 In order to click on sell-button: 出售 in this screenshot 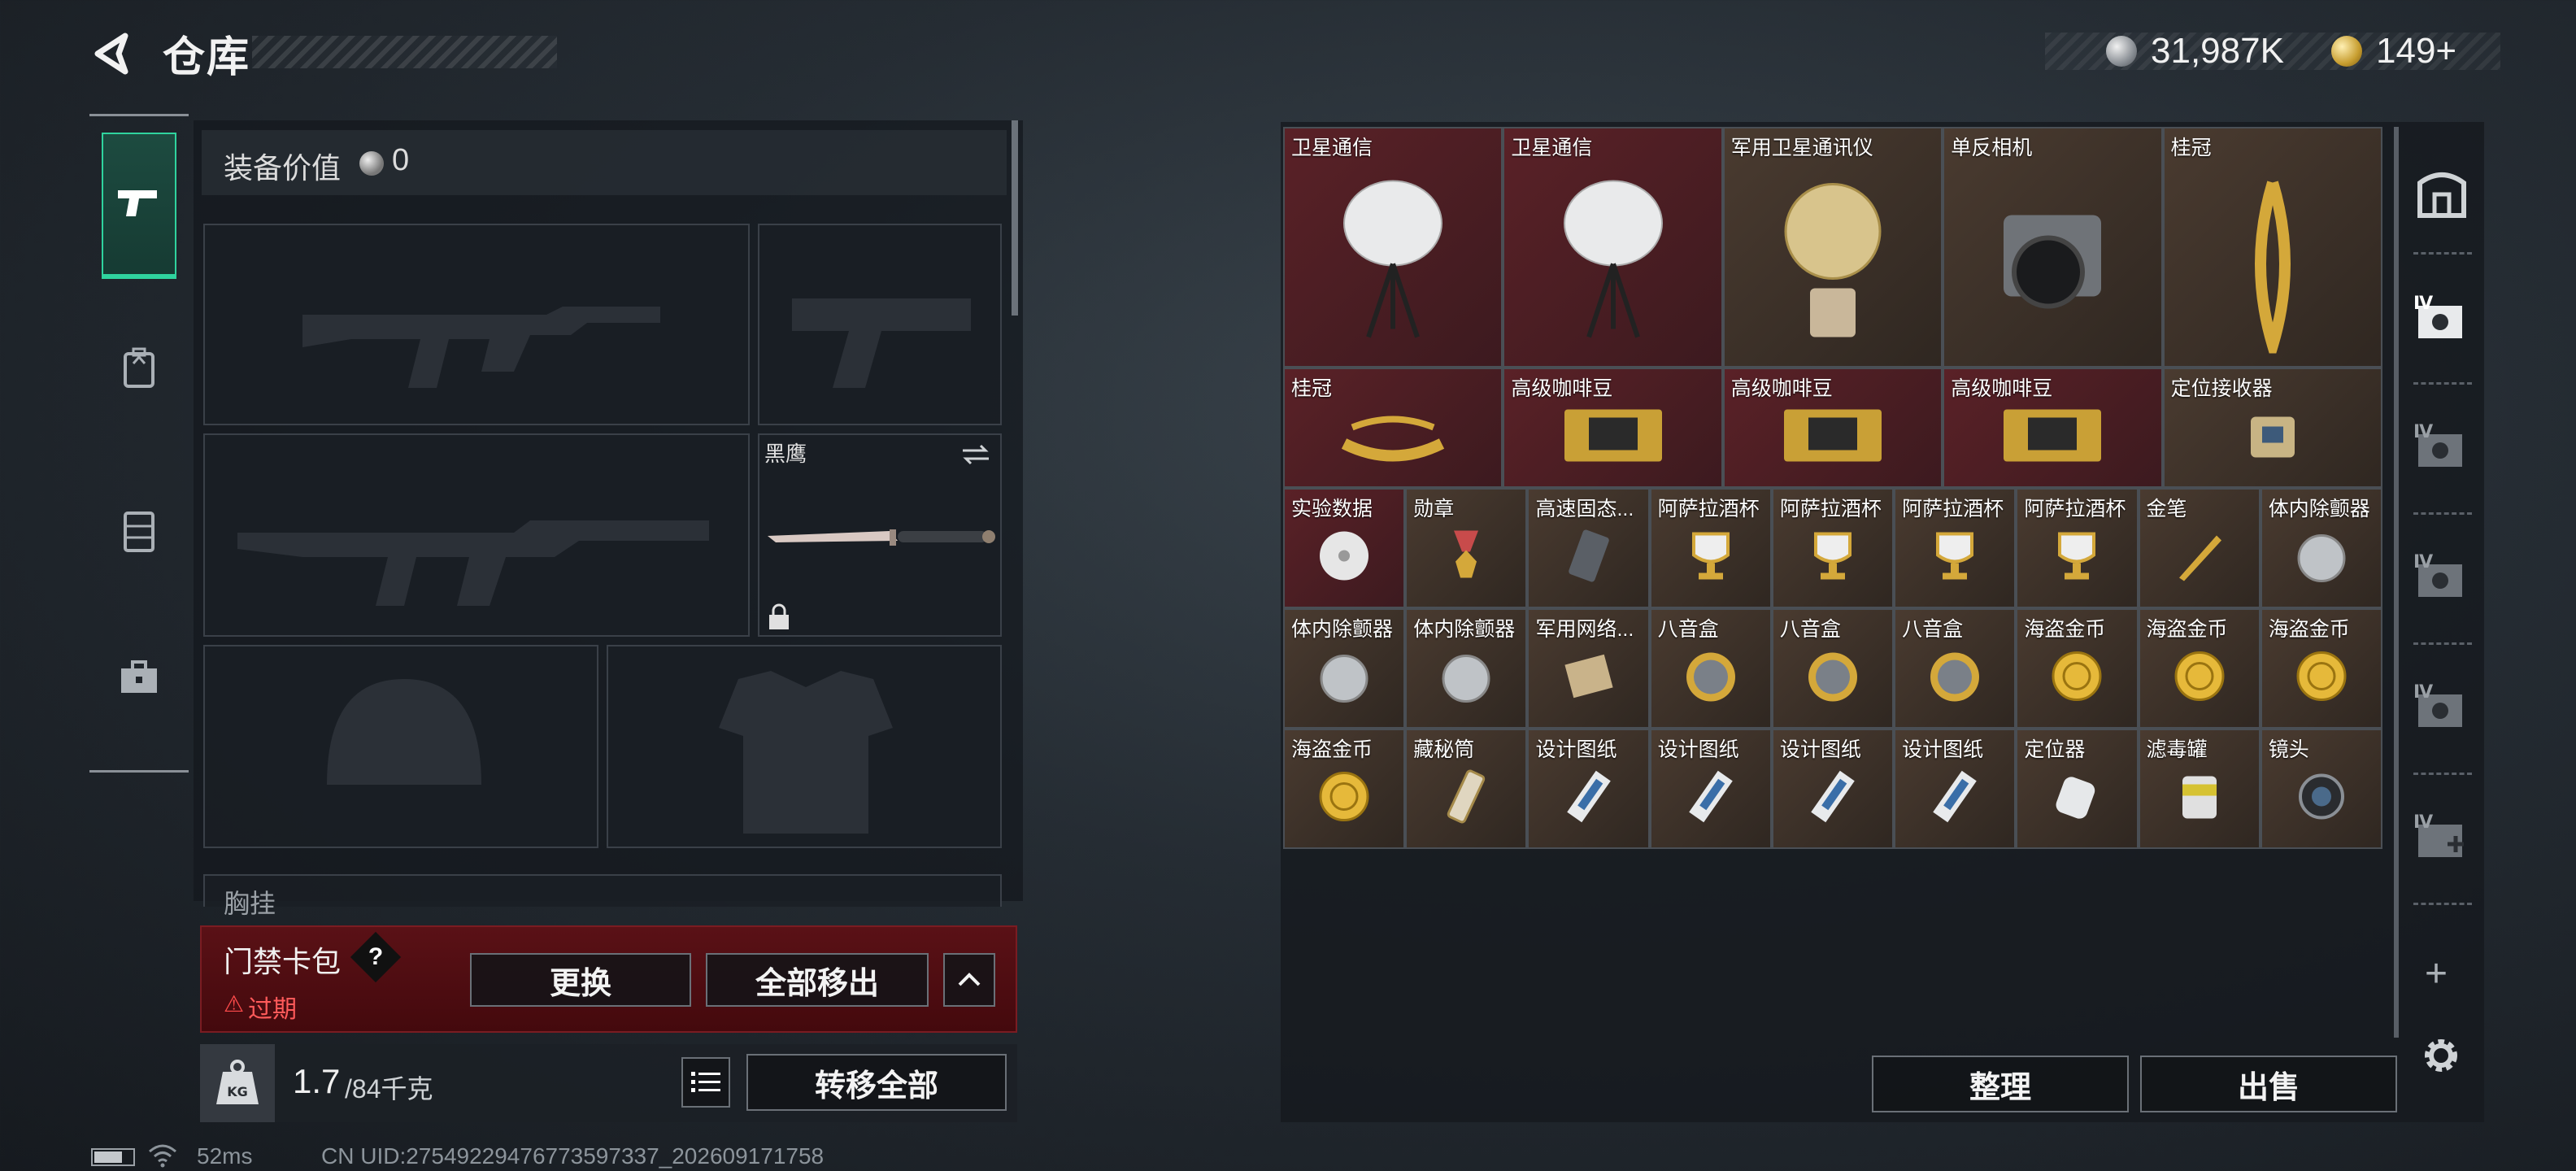, I will do `click(2269, 1084)`.